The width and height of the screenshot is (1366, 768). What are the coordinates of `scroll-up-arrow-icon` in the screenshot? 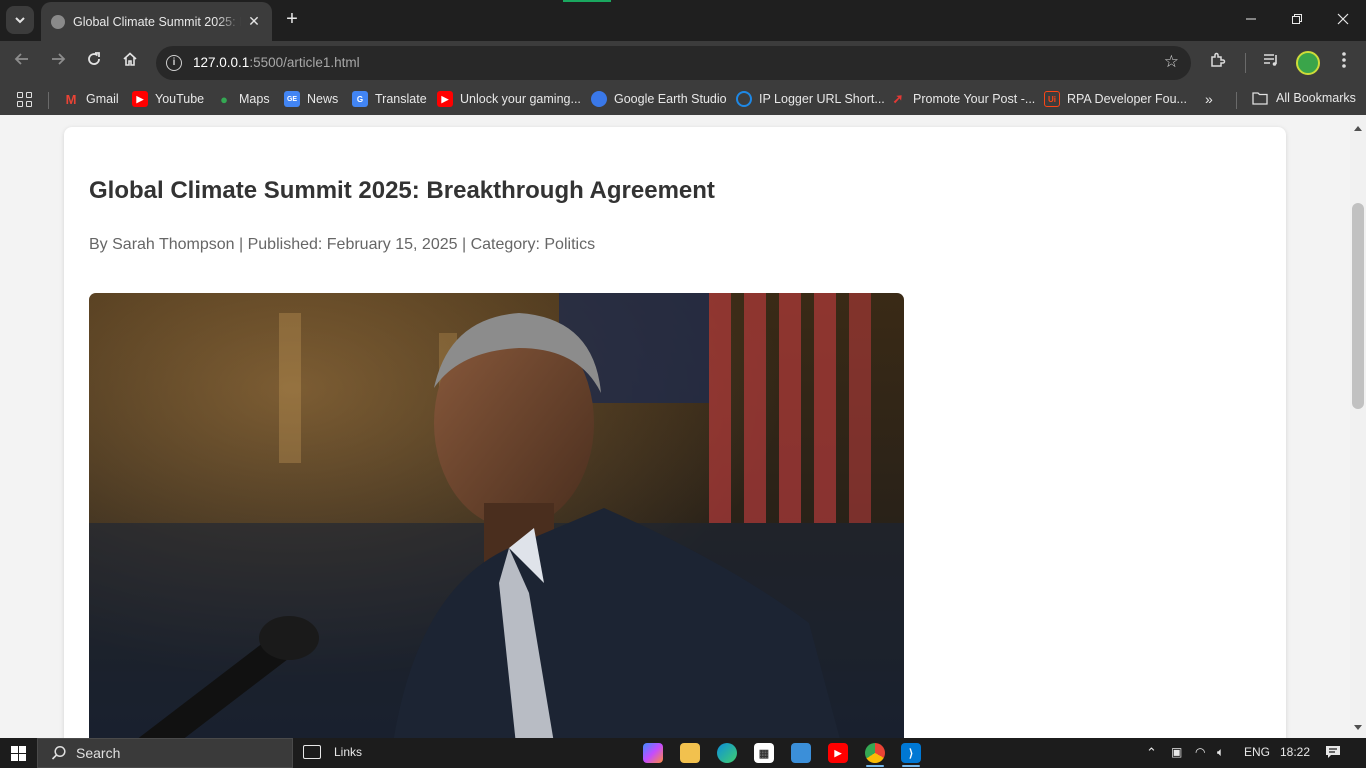 It's located at (1358, 128).